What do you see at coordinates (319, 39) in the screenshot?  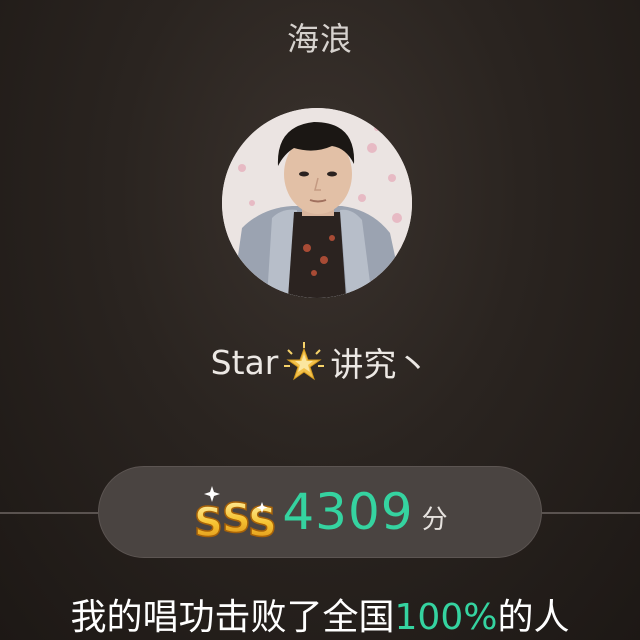 I see `song-title: 海浪` at bounding box center [319, 39].